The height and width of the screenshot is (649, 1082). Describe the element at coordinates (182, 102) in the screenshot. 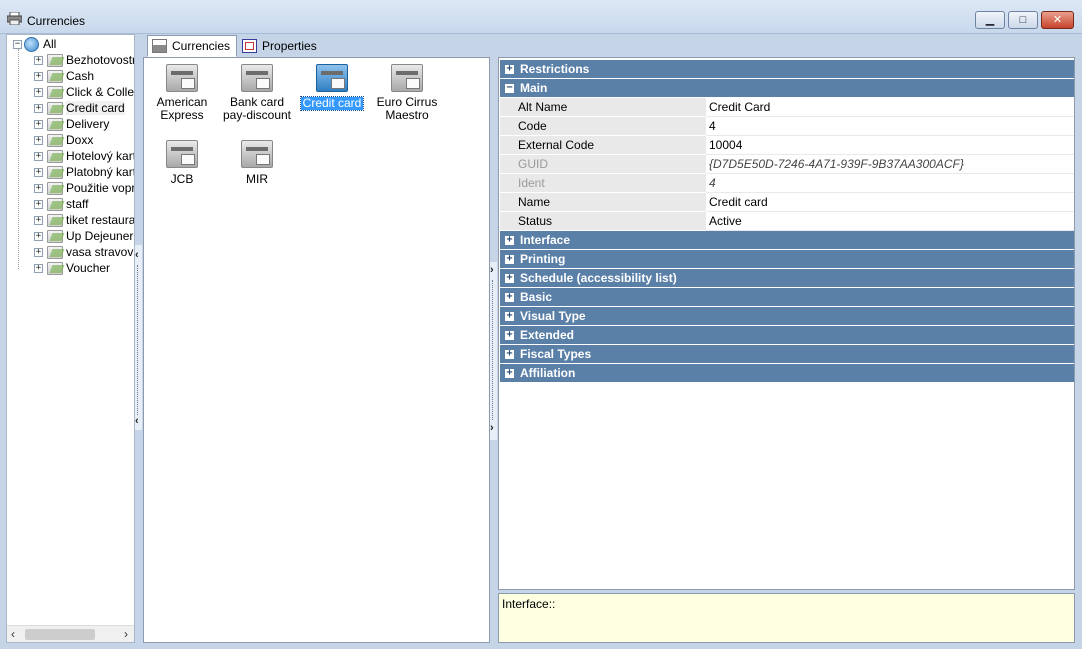

I see `currency-label-line1: American` at that location.